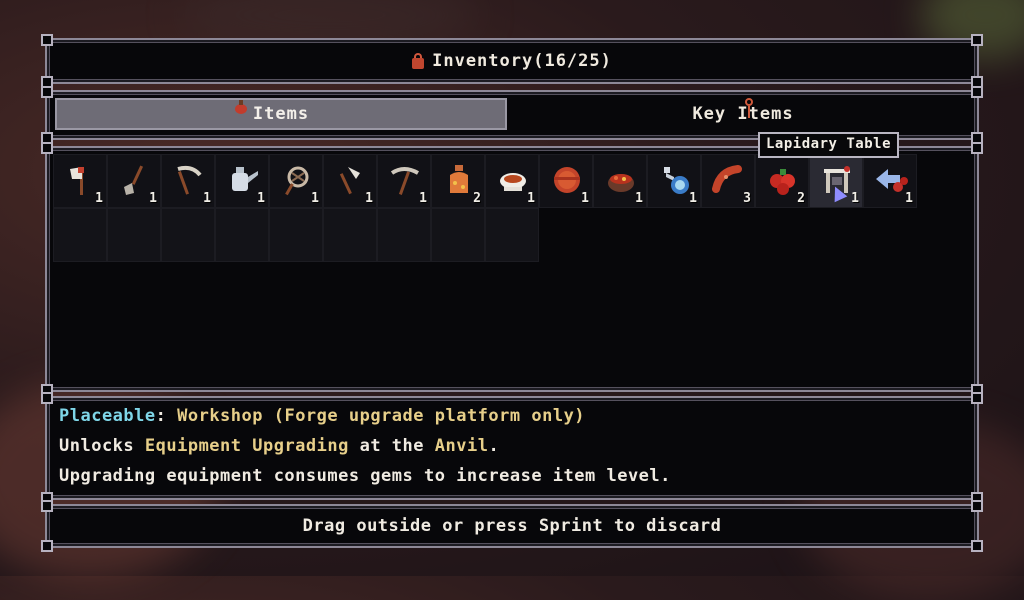  I want to click on placeable-label: Placeable, so click(107, 416).